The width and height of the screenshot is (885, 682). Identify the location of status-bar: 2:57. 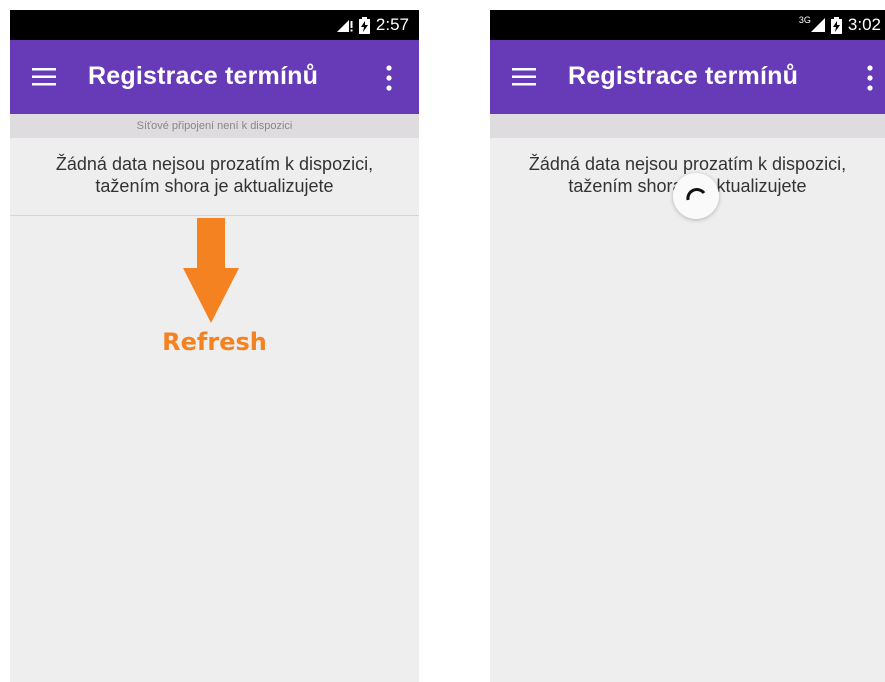
(214, 25).